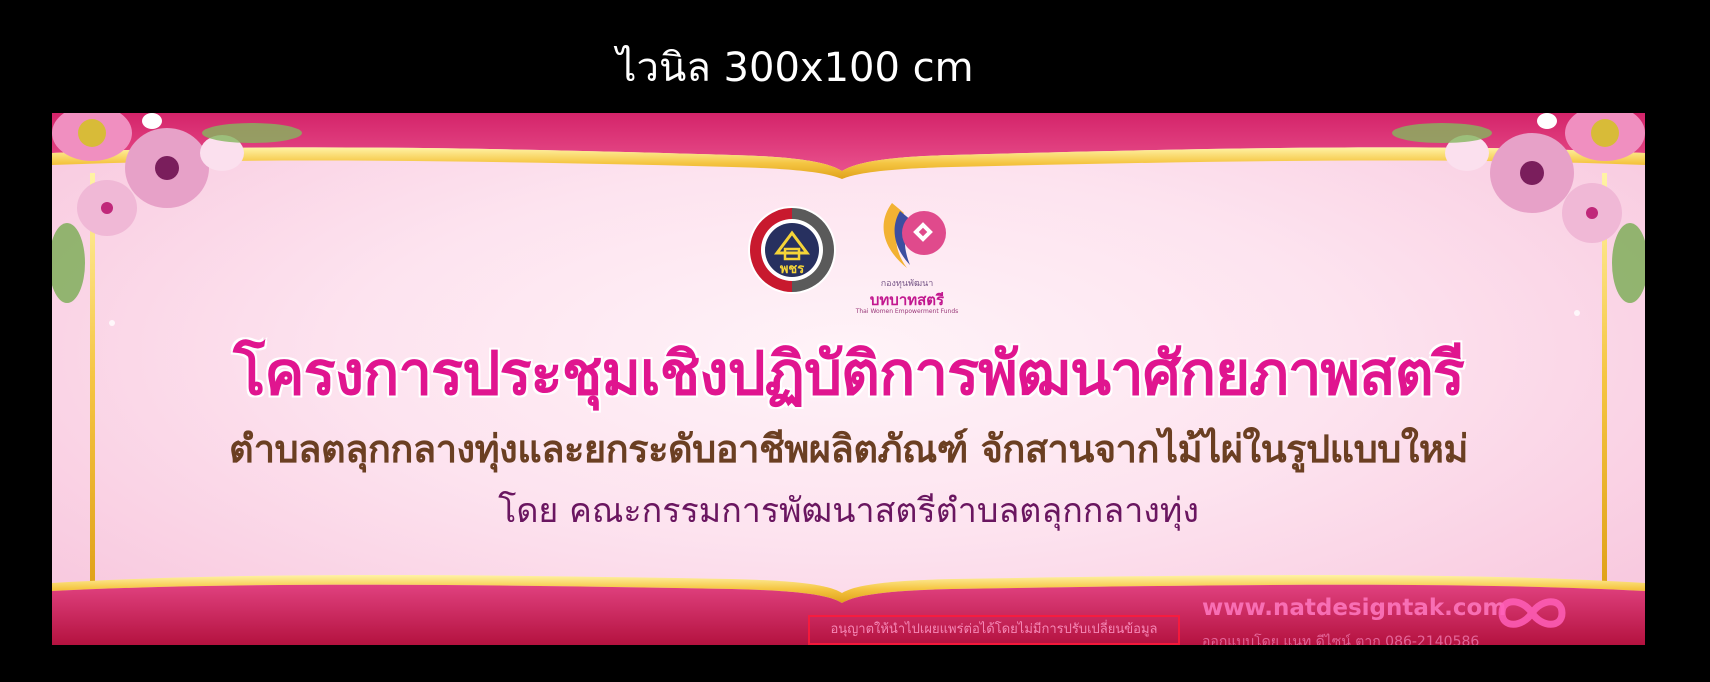 This screenshot has height=682, width=1710. I want to click on watermark-contact: ออกแบบโดย แนท ดีไซน์ ตาก 086-2140586, so click(1341, 639).